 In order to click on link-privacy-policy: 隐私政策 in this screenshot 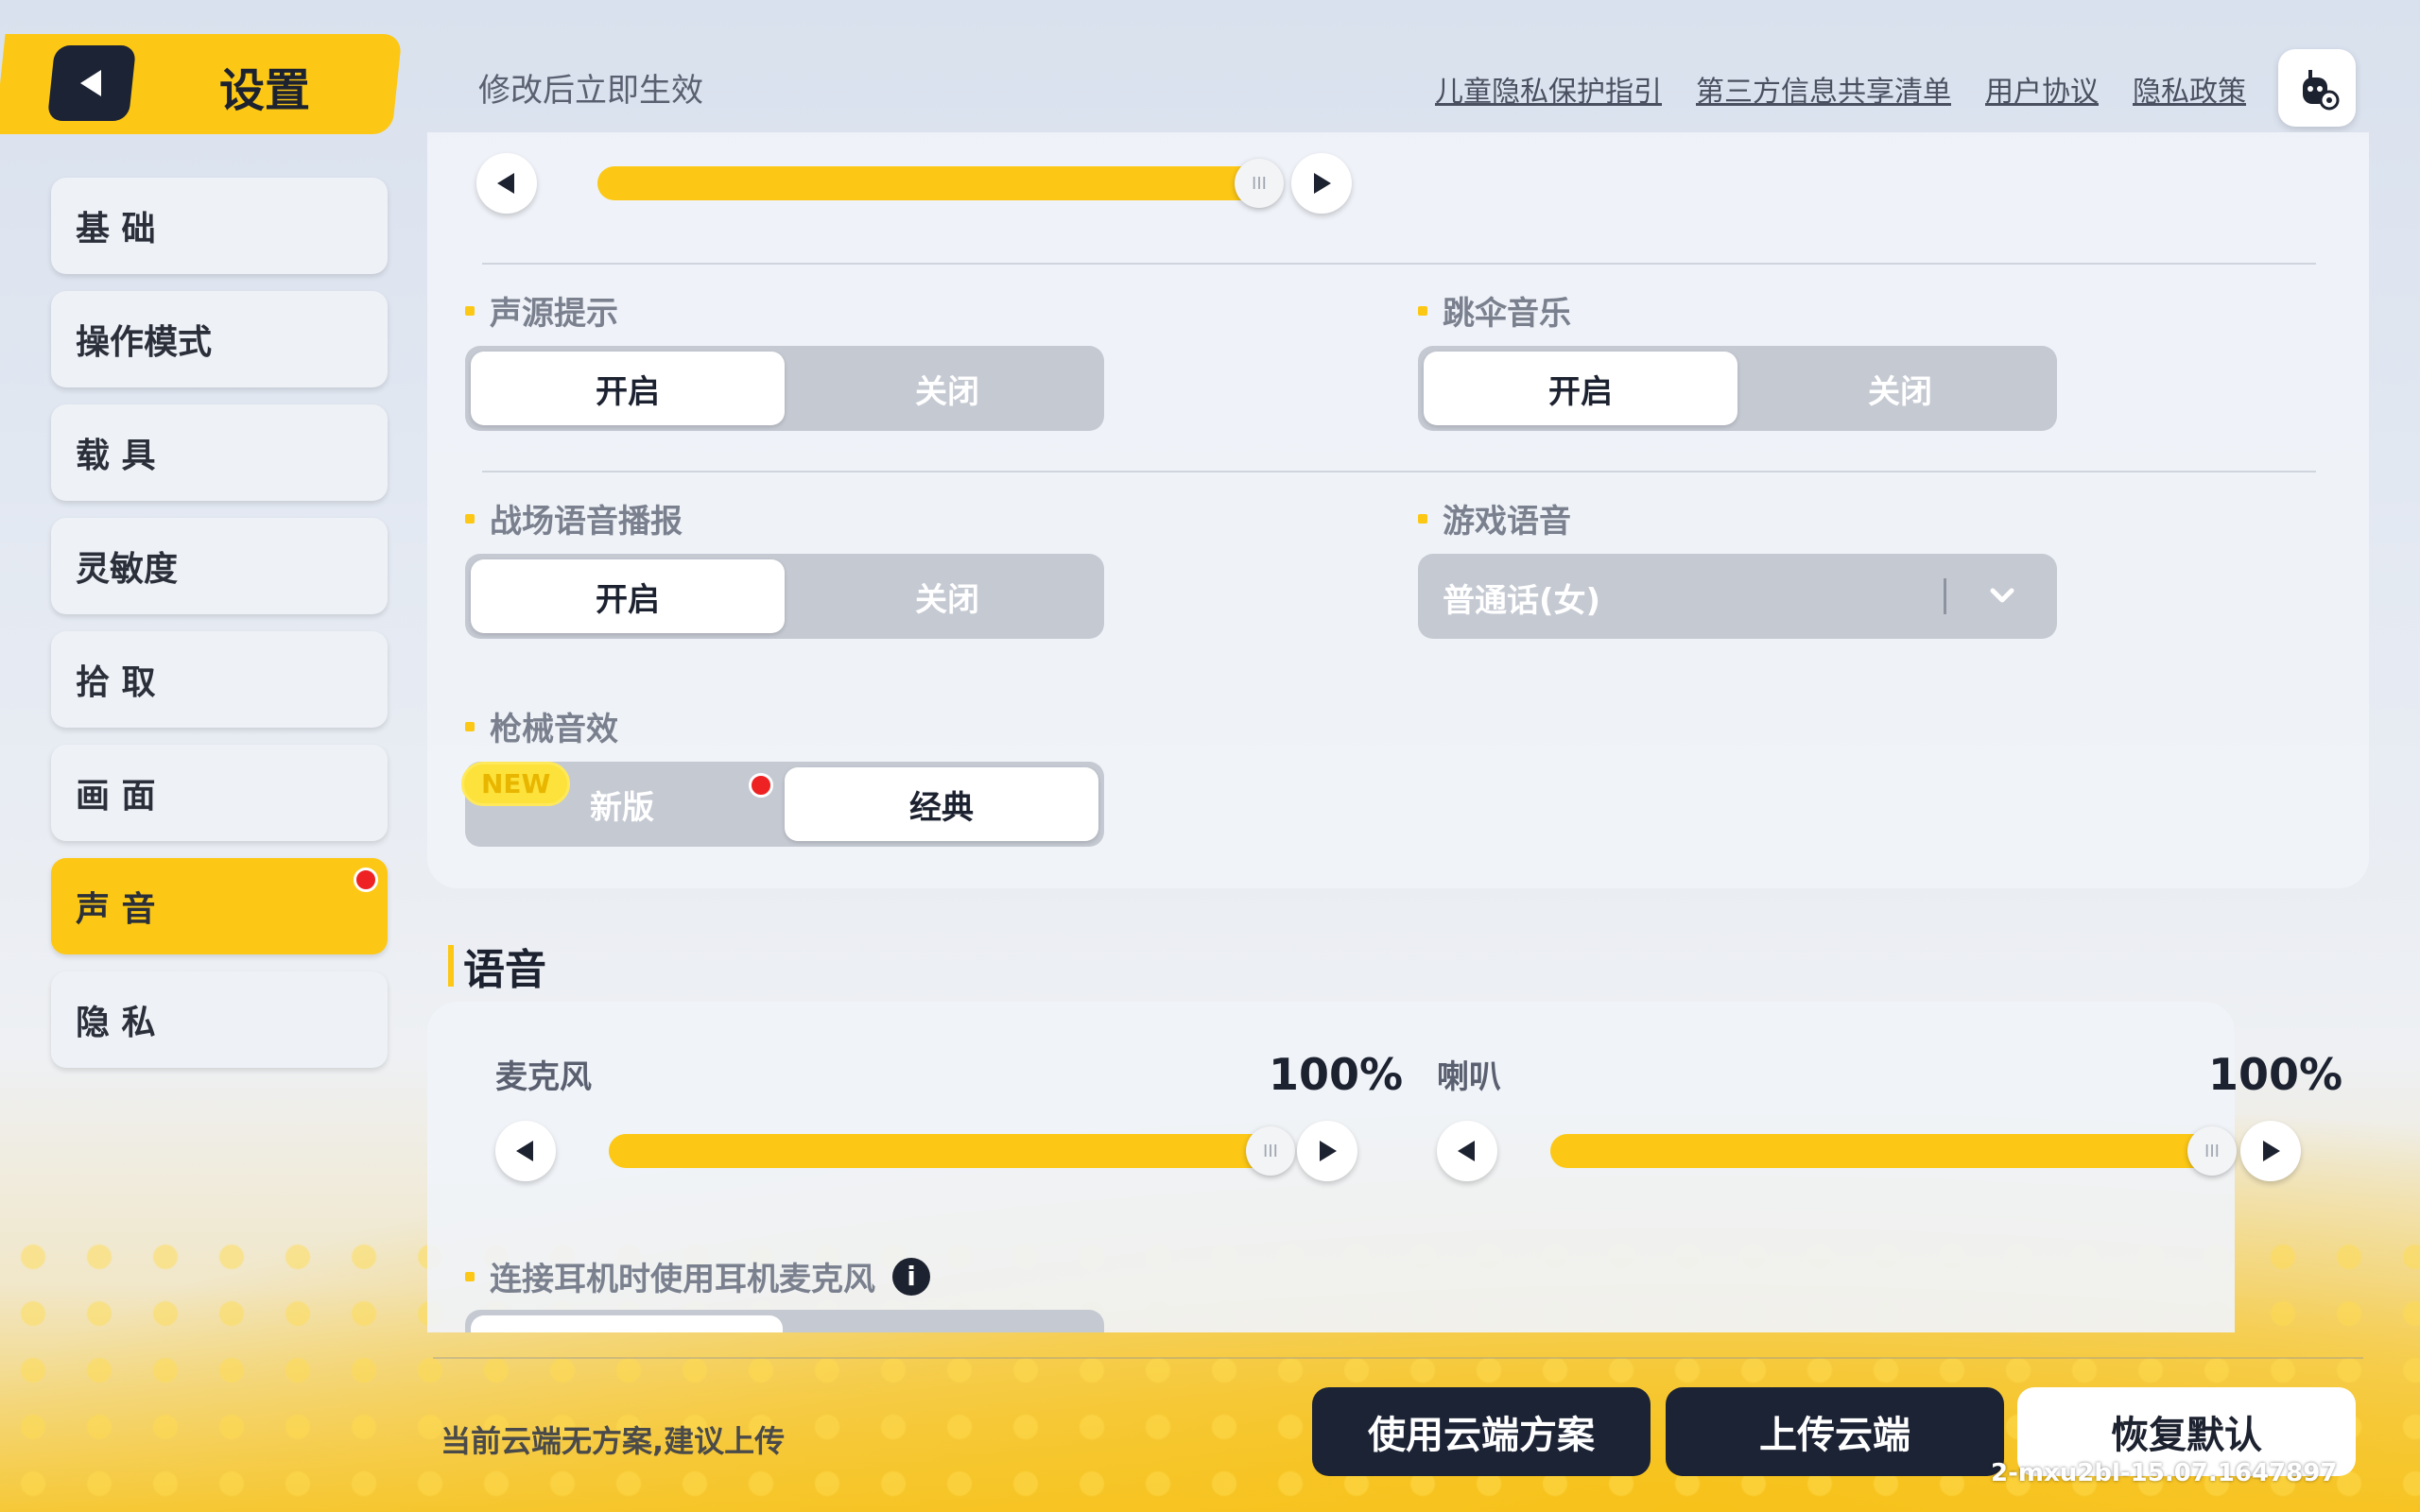, I will do `click(2189, 89)`.